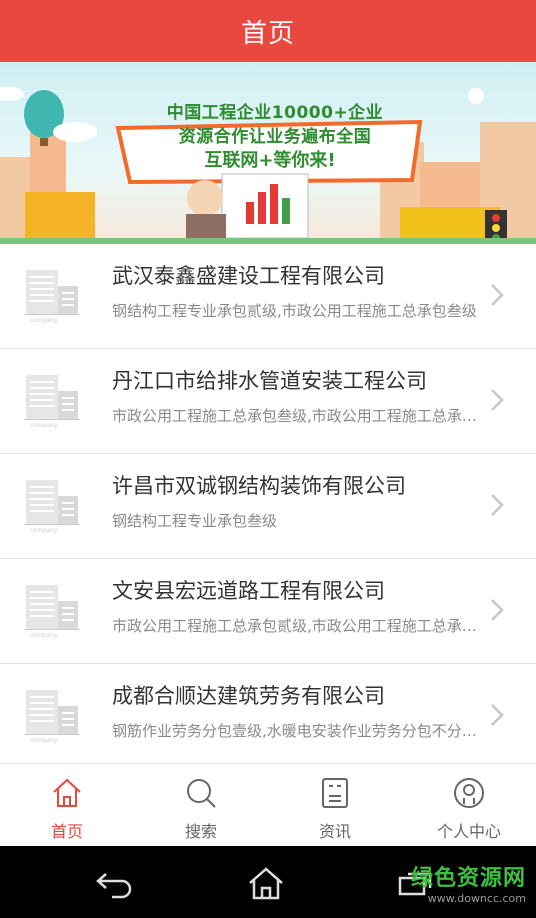 This screenshot has width=536, height=918. I want to click on app-header: 首页, so click(268, 31).